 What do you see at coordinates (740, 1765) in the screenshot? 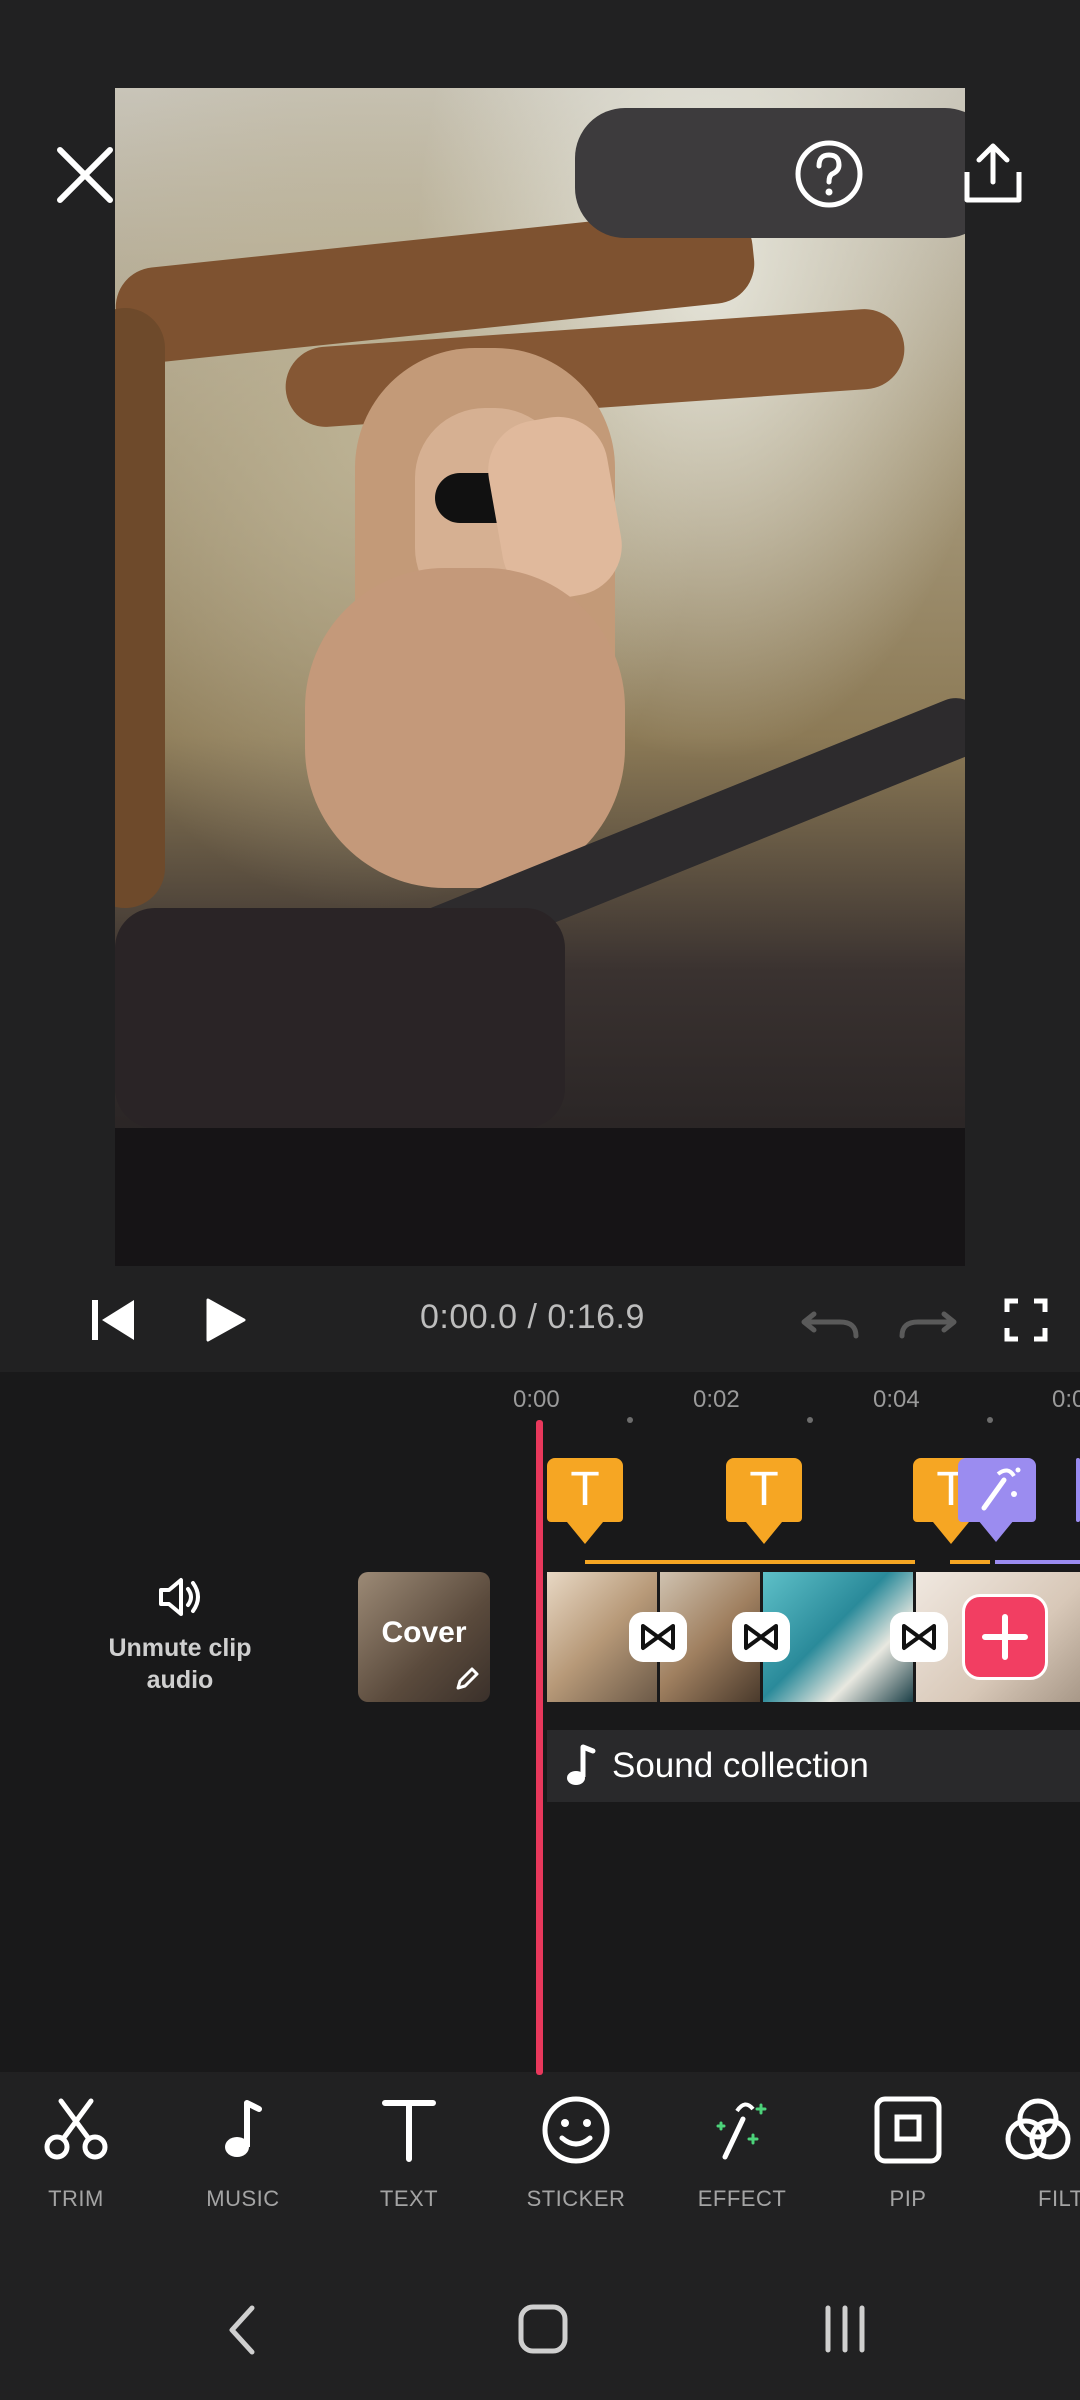
I see `sound-collection-label: Sound collection` at bounding box center [740, 1765].